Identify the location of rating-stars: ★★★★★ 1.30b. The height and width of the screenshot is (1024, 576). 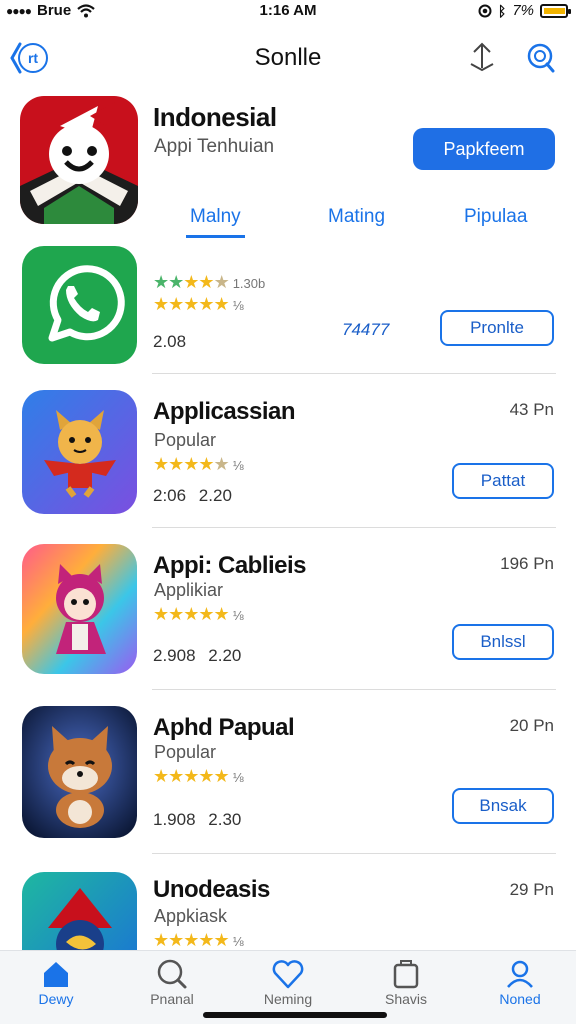
(209, 282).